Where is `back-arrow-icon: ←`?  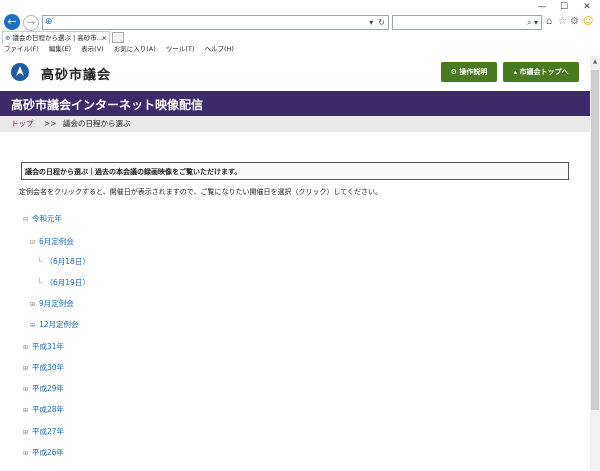
back-arrow-icon: ← is located at coordinates (12, 21).